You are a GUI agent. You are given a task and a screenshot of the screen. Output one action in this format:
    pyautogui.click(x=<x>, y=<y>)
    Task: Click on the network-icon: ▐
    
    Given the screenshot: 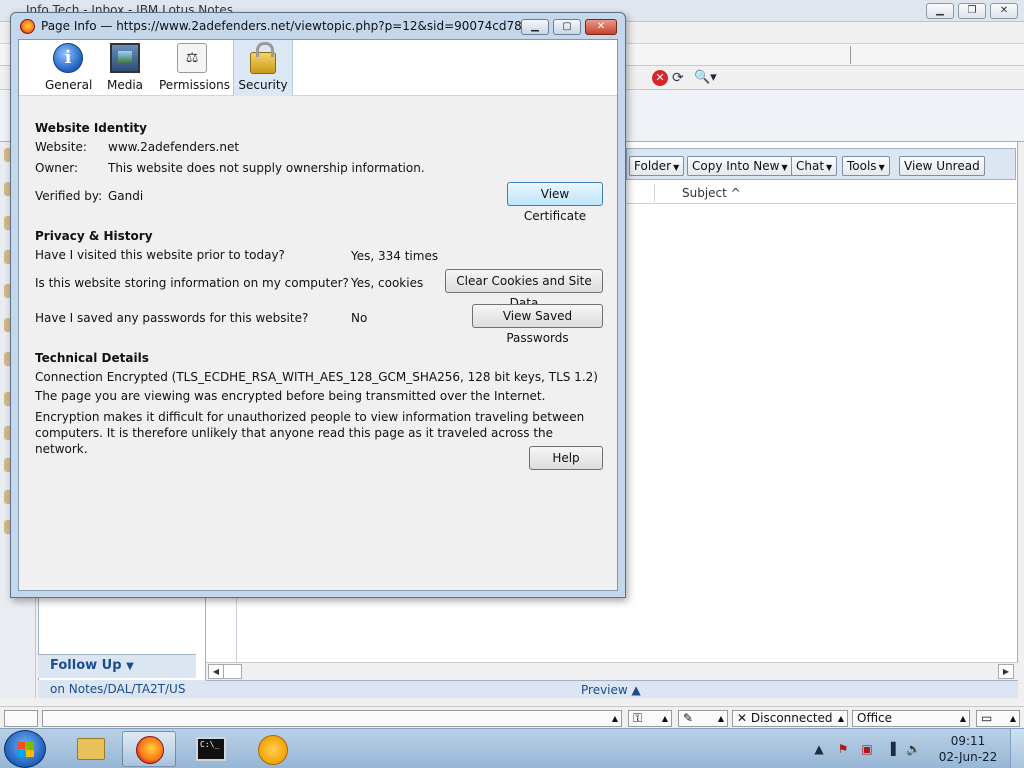 What is the action you would take?
    pyautogui.click(x=891, y=749)
    